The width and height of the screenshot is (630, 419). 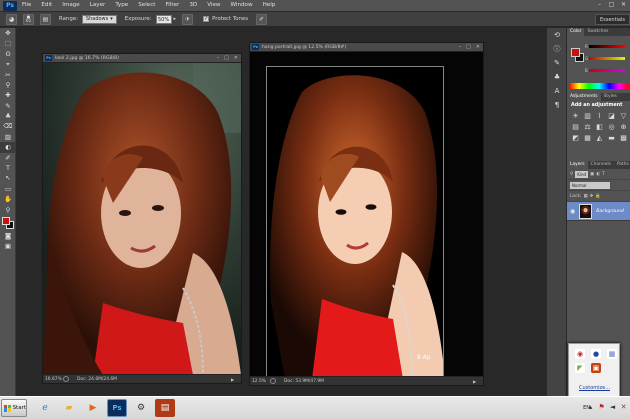 What do you see at coordinates (93, 408) in the screenshot?
I see `media-icon: ▶` at bounding box center [93, 408].